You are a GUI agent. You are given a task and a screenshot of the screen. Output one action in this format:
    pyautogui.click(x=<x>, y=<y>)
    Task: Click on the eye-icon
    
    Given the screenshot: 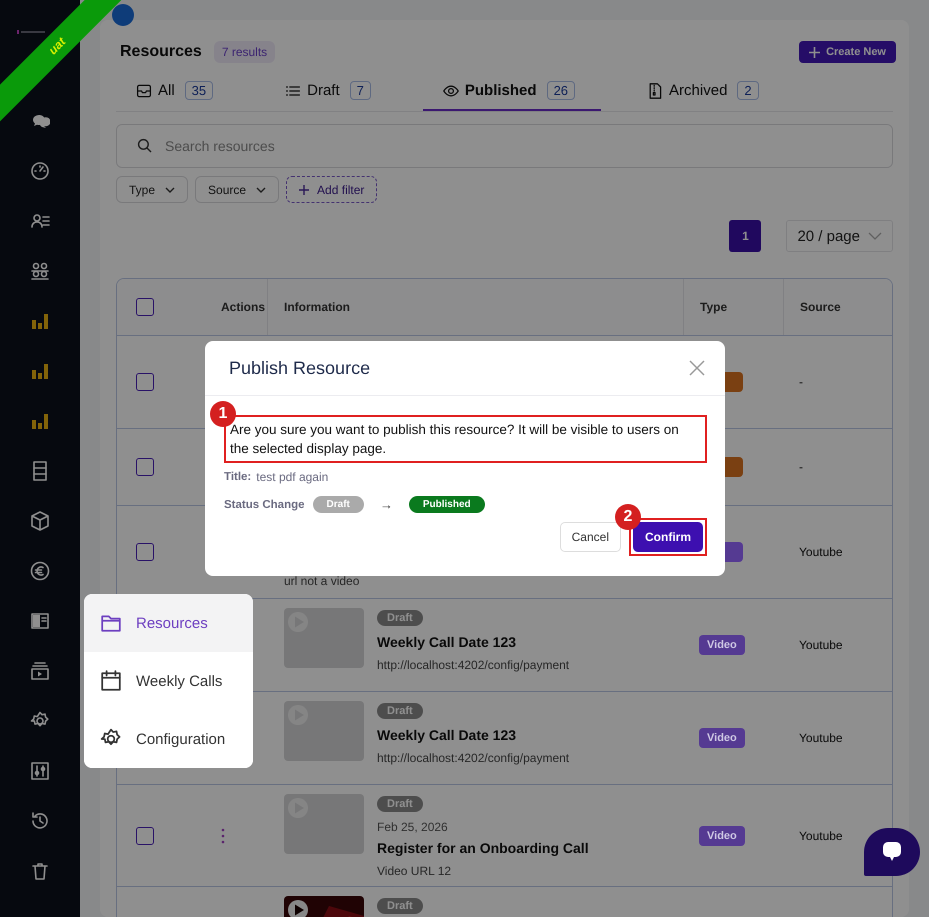 What is the action you would take?
    pyautogui.click(x=450, y=90)
    